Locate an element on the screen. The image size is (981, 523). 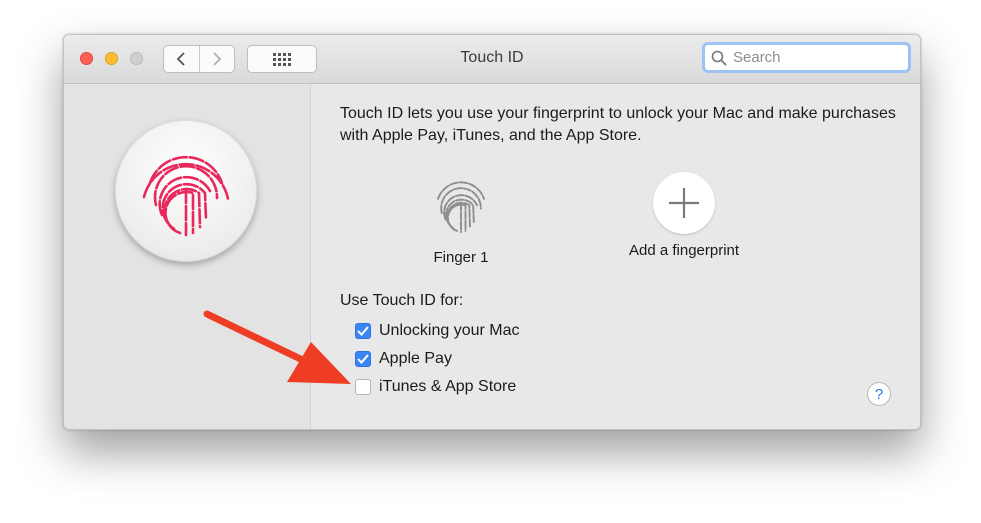
fingerprint-finger-1: Finger 1 is located at coordinates (461, 219).